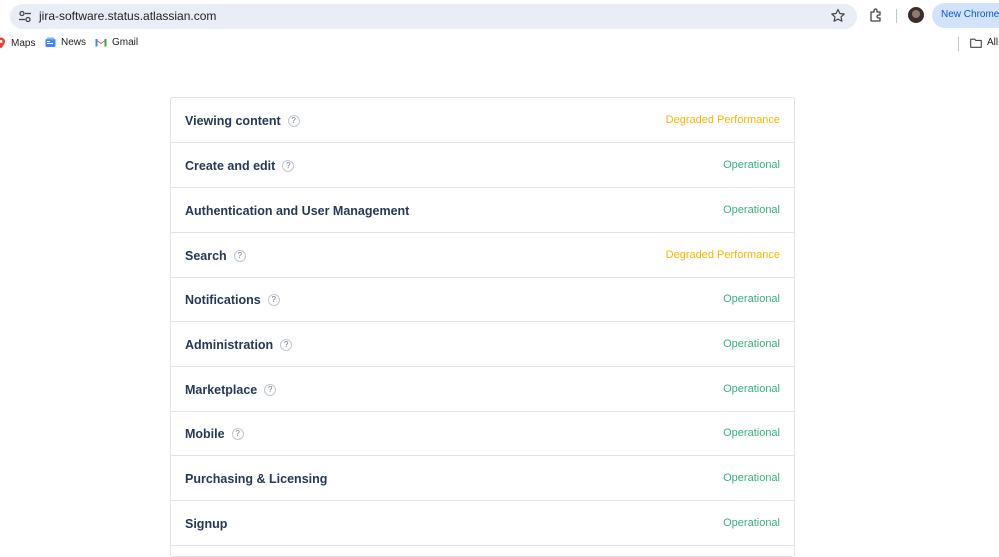  I want to click on bookmark-maps: Maps, so click(17, 43).